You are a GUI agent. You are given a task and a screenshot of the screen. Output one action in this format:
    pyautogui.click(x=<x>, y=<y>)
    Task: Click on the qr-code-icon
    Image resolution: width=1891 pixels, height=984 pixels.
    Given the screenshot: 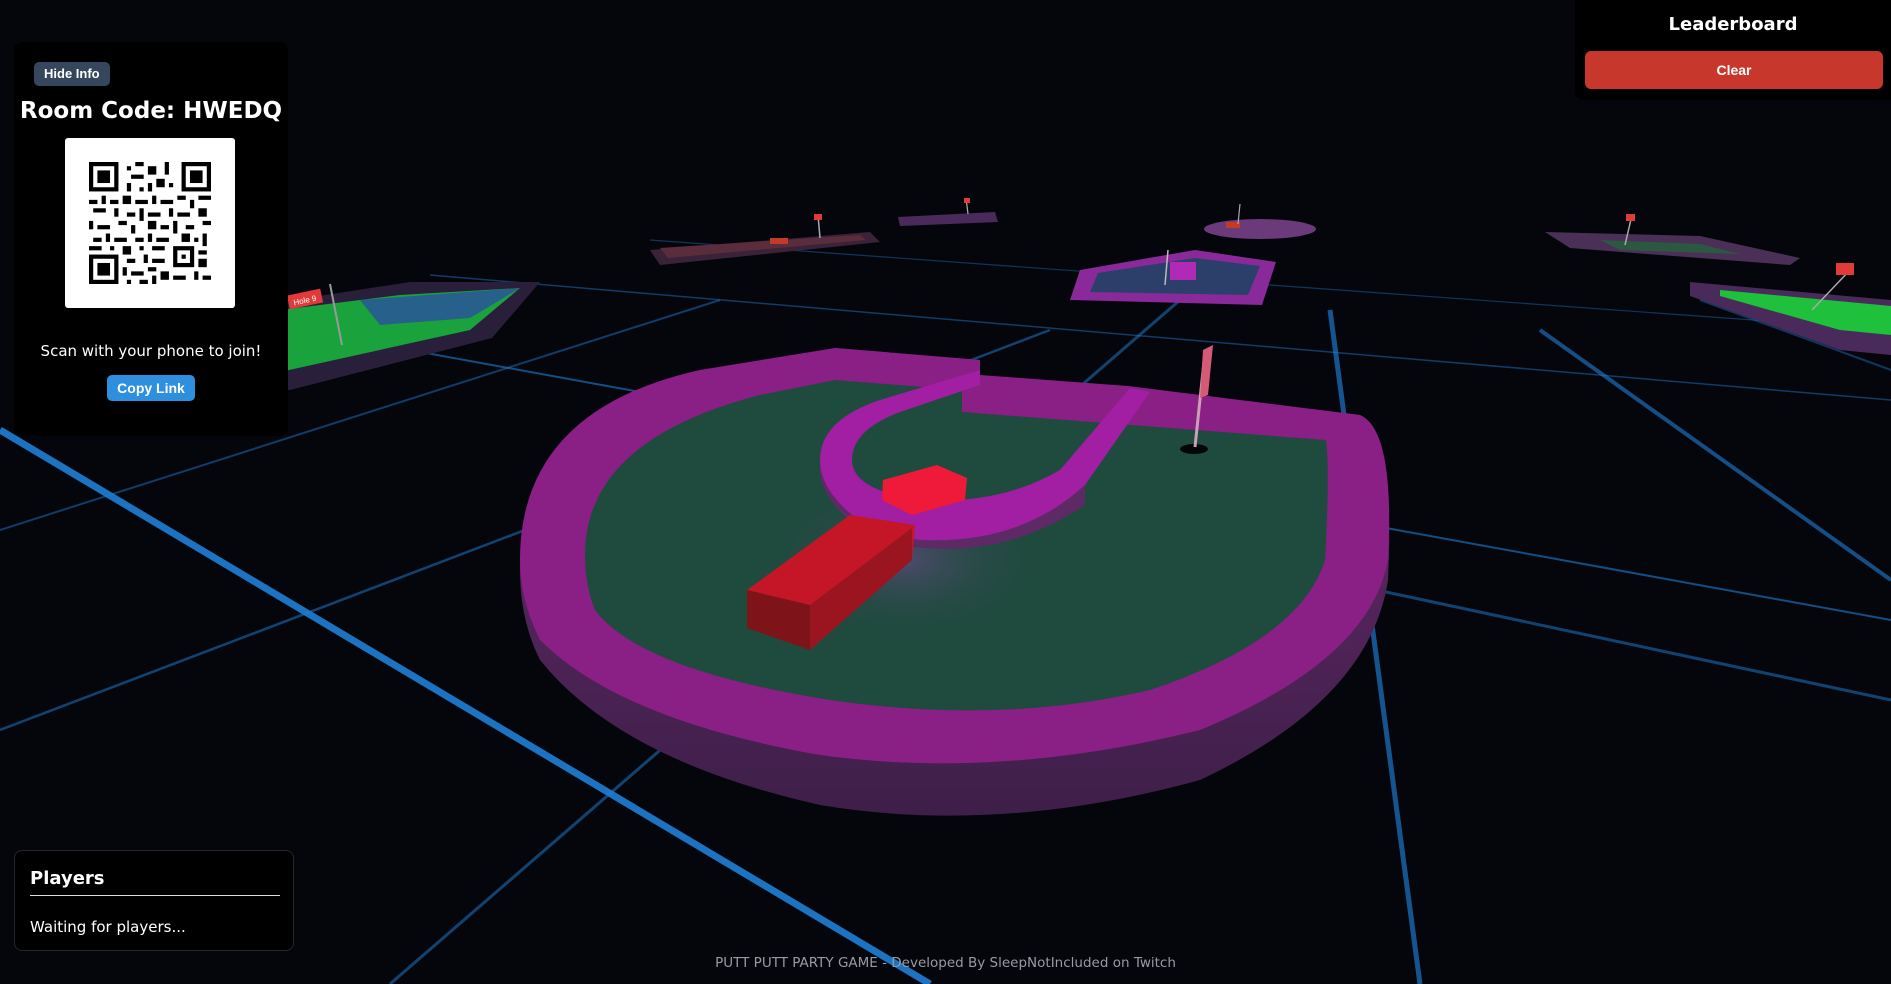 What is the action you would take?
    pyautogui.click(x=150, y=223)
    